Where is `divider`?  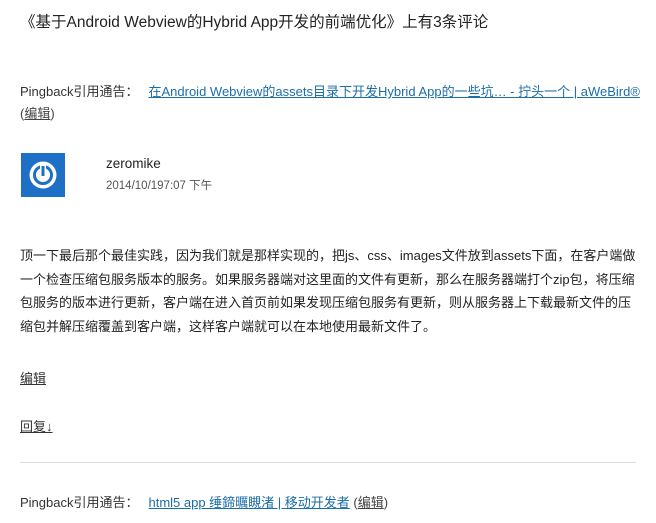
divider is located at coordinates (328, 462).